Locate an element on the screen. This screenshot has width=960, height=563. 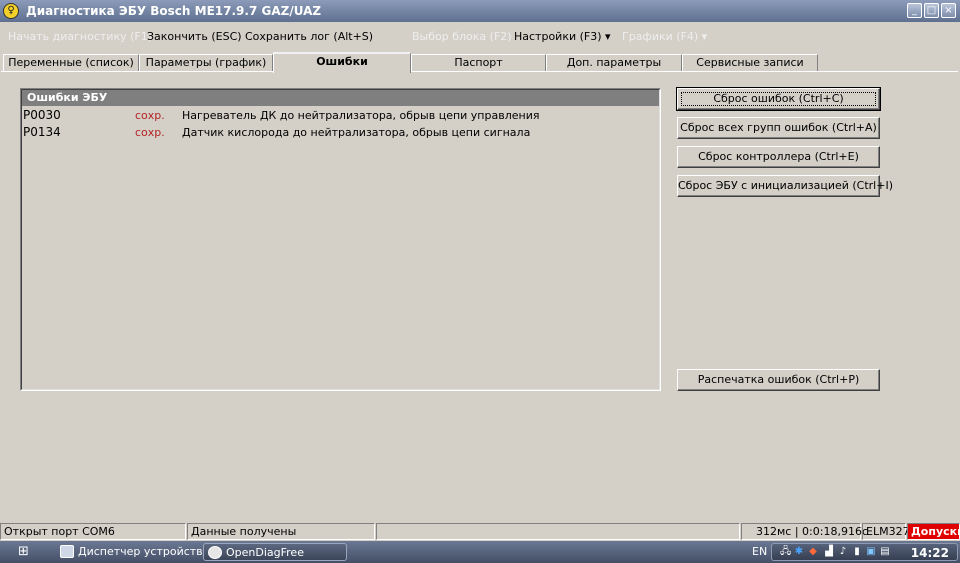
menu-graphs: Графики (F4) ▾ is located at coordinates (664, 36).